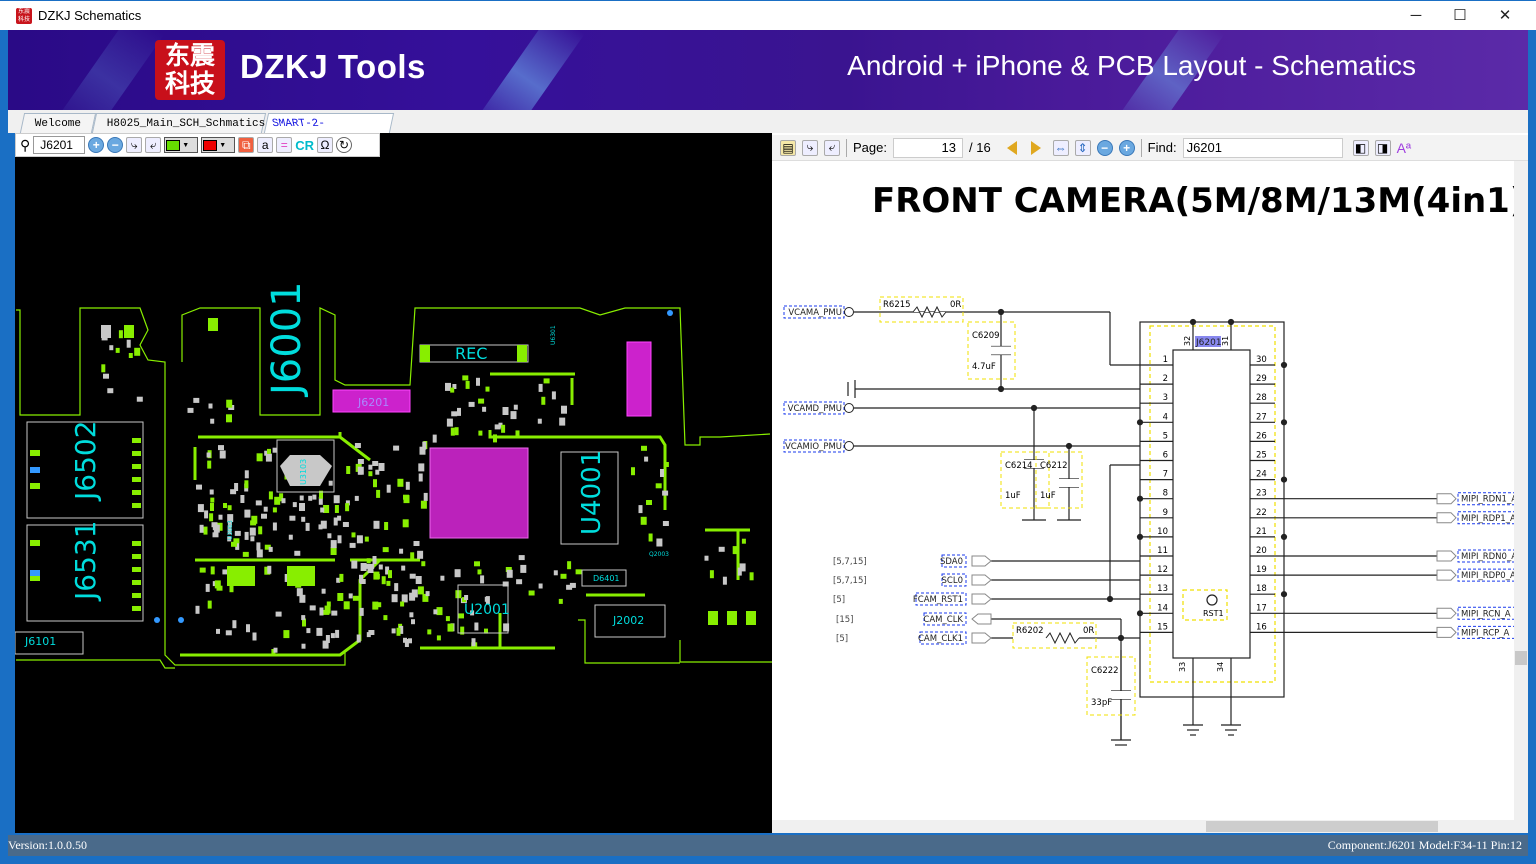 This screenshot has width=1536, height=864. Describe the element at coordinates (1165, 436) in the screenshot. I see `pin-number: 5` at that location.